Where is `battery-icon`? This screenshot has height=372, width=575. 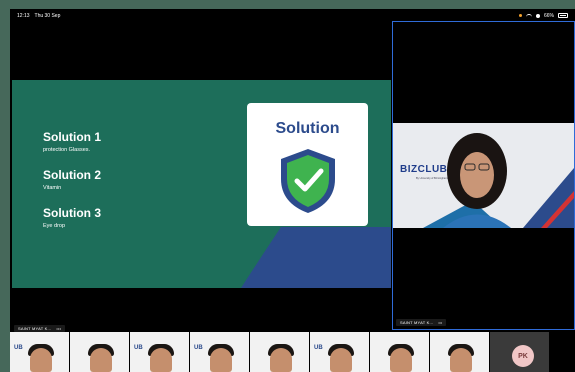
battery-icon is located at coordinates (563, 15).